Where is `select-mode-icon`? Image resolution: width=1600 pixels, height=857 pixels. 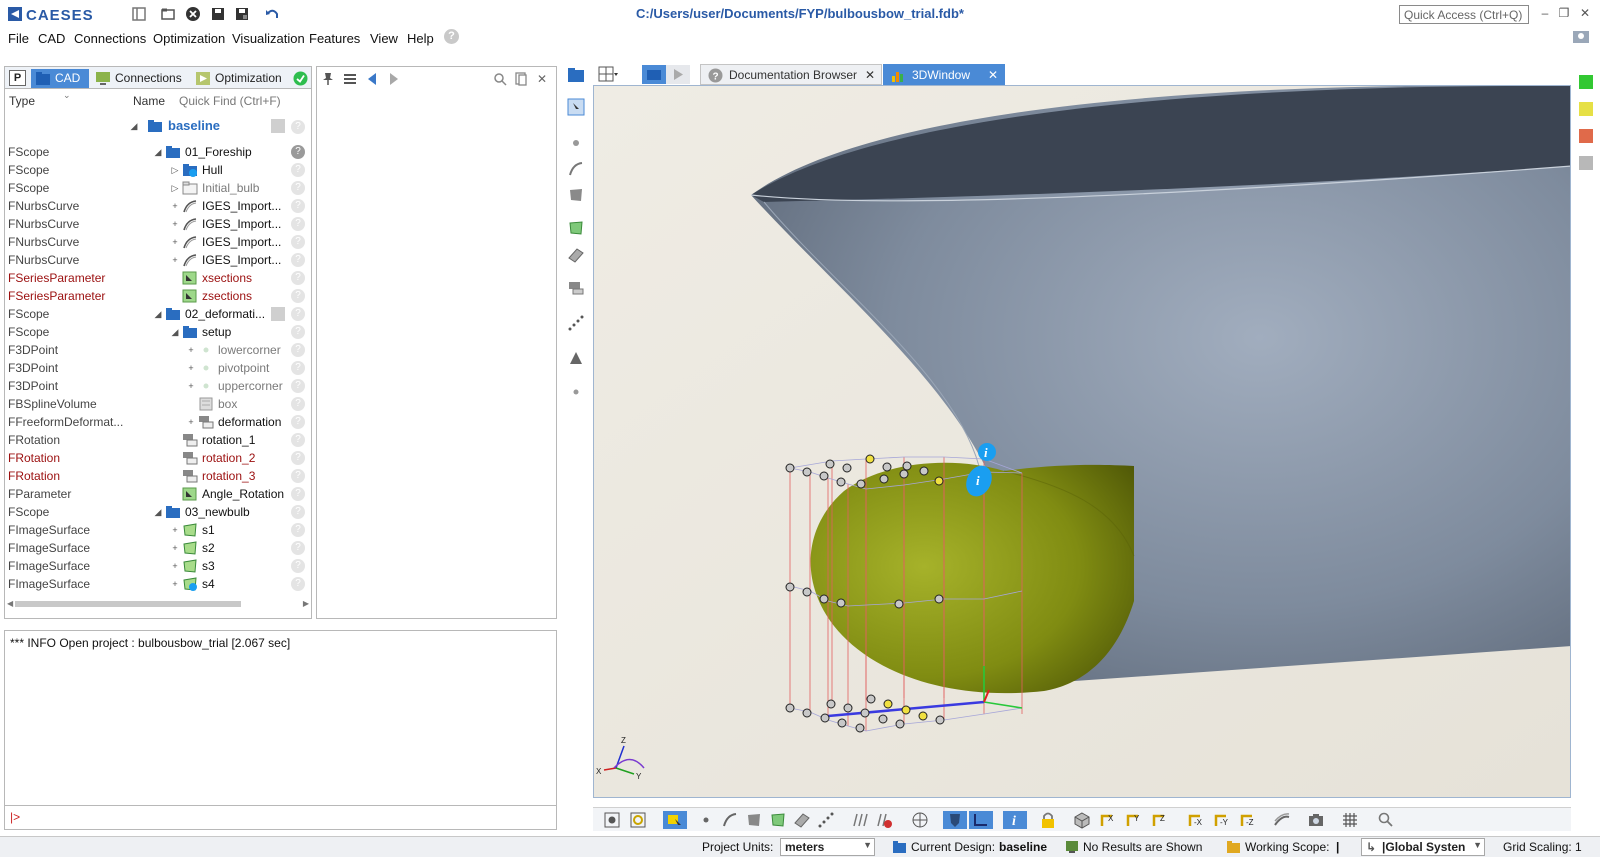
select-mode-icon is located at coordinates (675, 820).